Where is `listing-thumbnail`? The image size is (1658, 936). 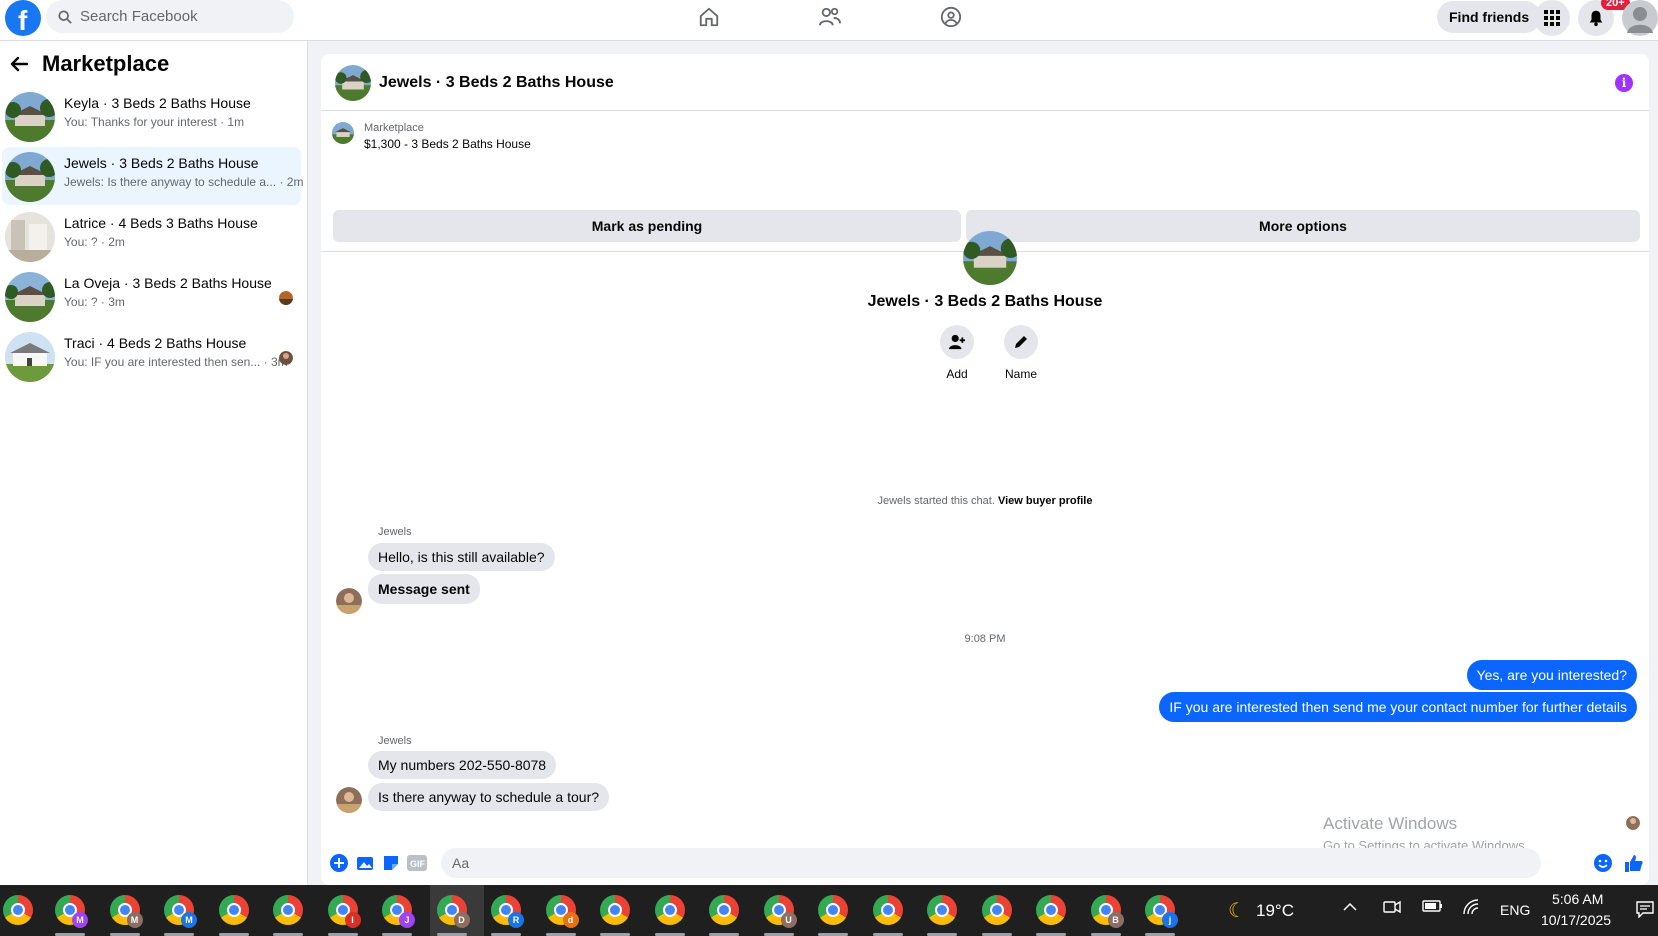 listing-thumbnail is located at coordinates (343, 133).